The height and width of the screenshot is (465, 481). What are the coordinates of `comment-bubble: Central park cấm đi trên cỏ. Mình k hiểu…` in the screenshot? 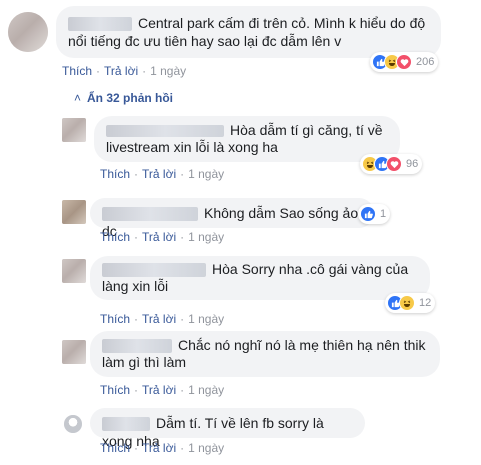 It's located at (248, 32).